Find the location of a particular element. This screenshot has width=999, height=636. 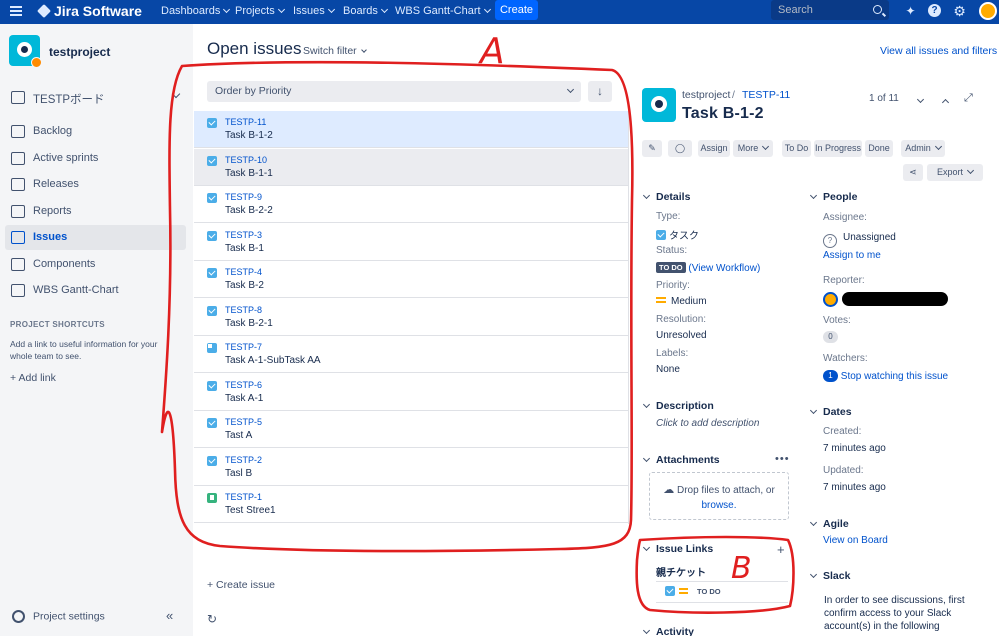

issue-row: TESTP-9 Task B-2-2 is located at coordinates (411, 204).